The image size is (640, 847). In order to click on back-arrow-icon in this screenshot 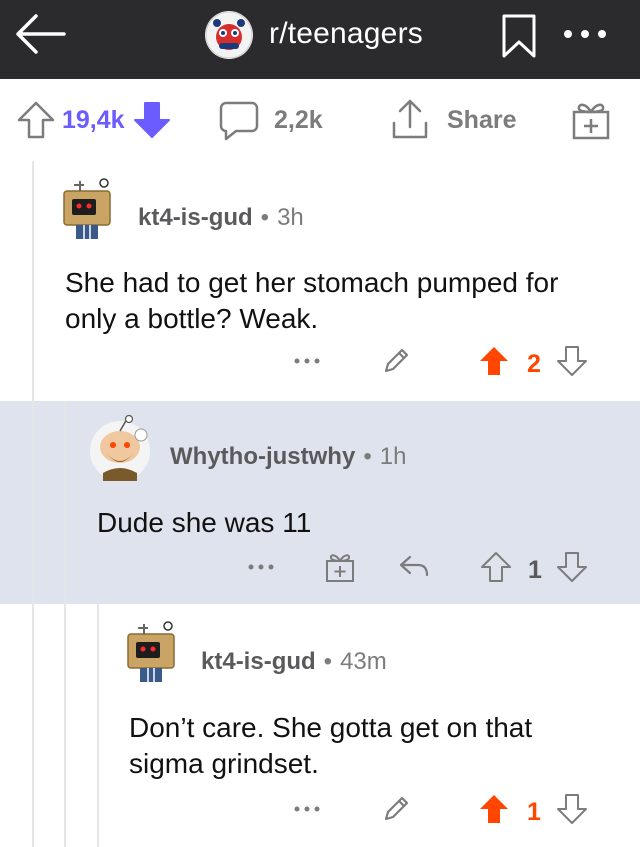, I will do `click(40, 34)`.